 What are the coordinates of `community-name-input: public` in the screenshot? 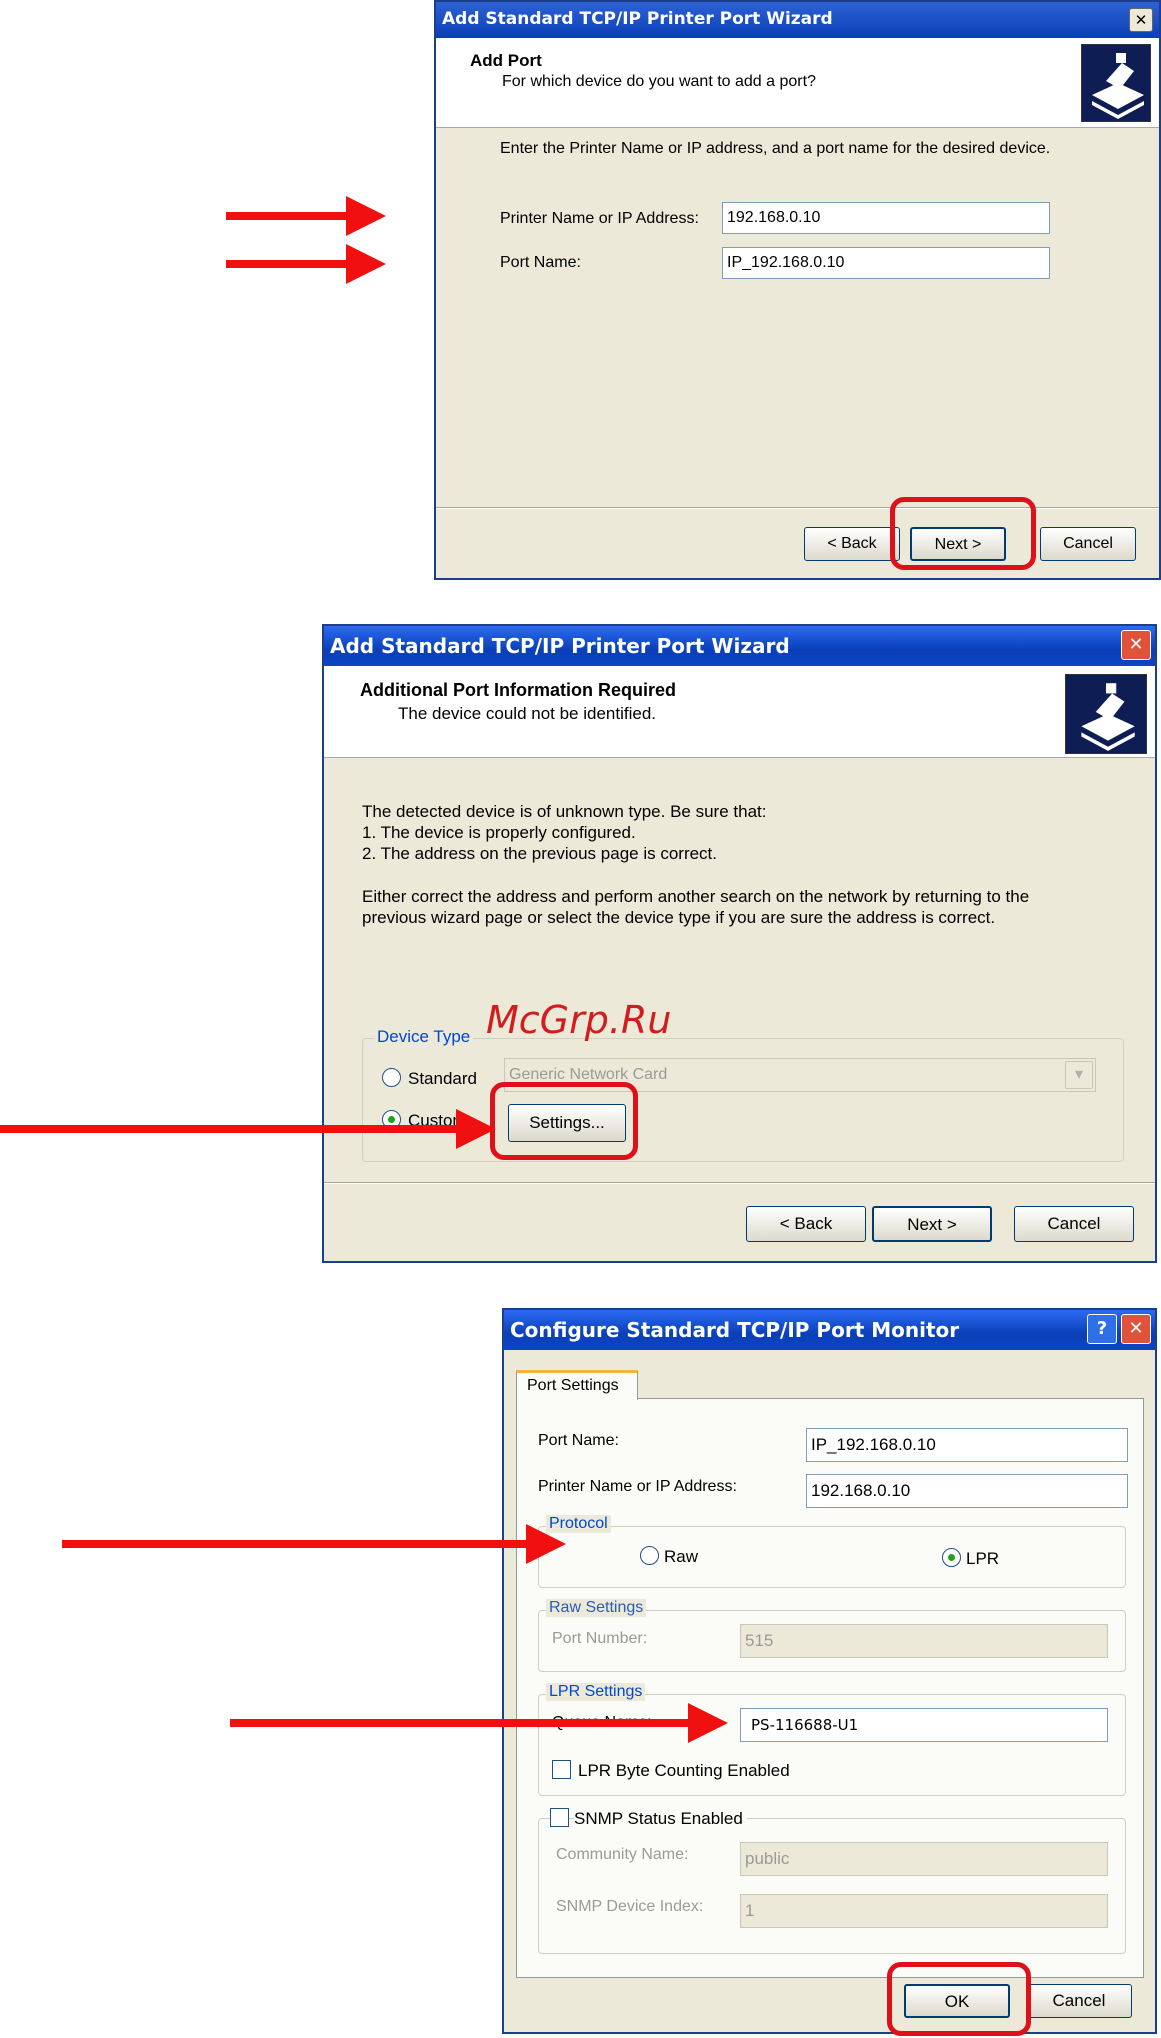 It's located at (924, 1859).